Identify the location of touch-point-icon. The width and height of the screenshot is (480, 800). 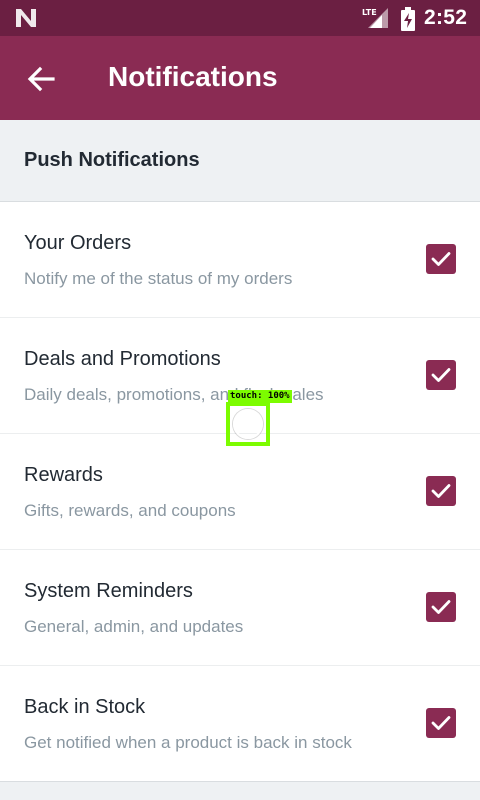
(248, 424).